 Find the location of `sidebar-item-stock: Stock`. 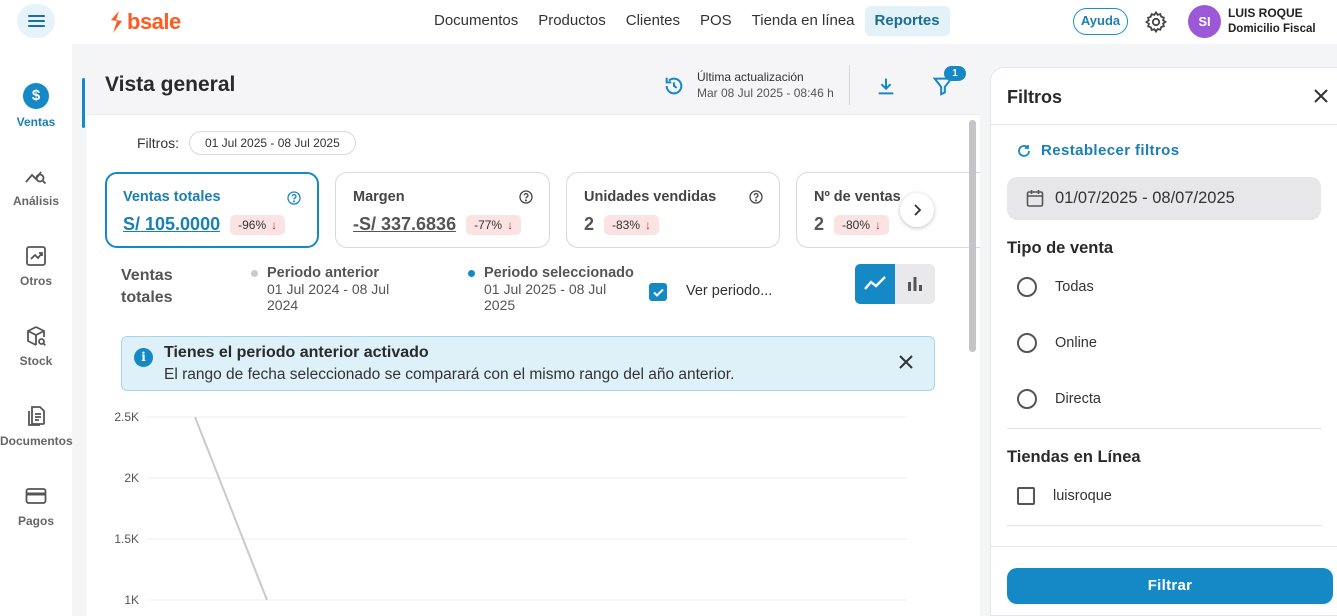

sidebar-item-stock: Stock is located at coordinates (36, 347).